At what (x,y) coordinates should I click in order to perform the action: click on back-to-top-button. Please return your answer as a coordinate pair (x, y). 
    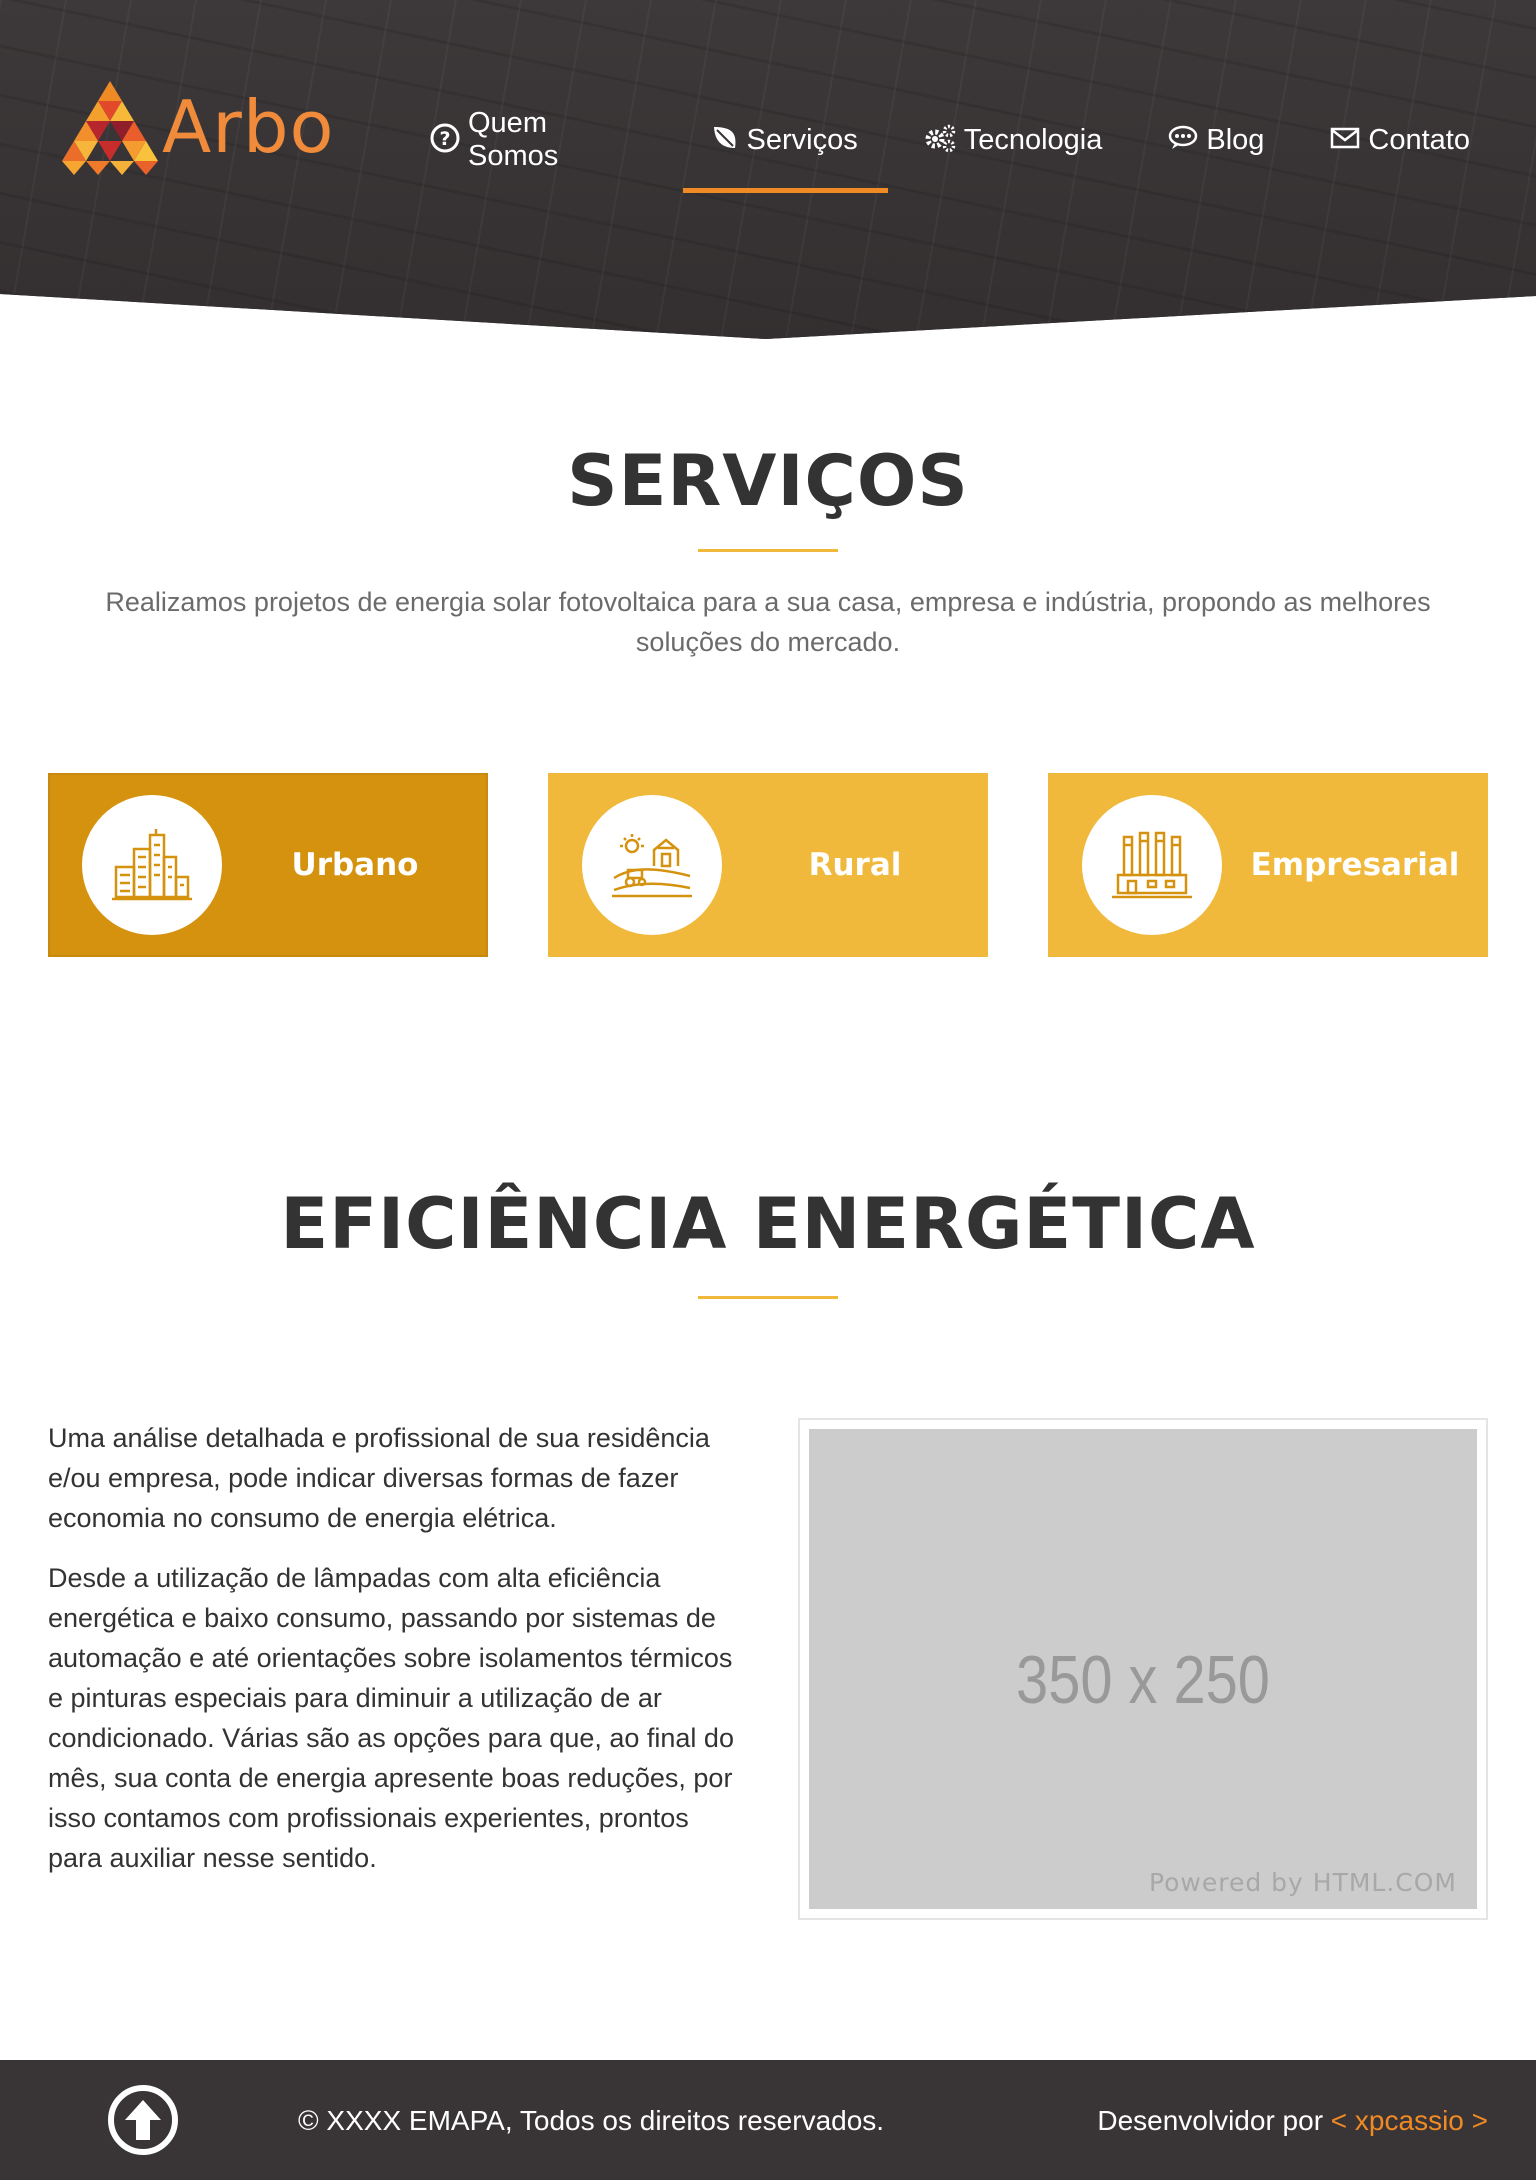
    Looking at the image, I should click on (143, 2120).